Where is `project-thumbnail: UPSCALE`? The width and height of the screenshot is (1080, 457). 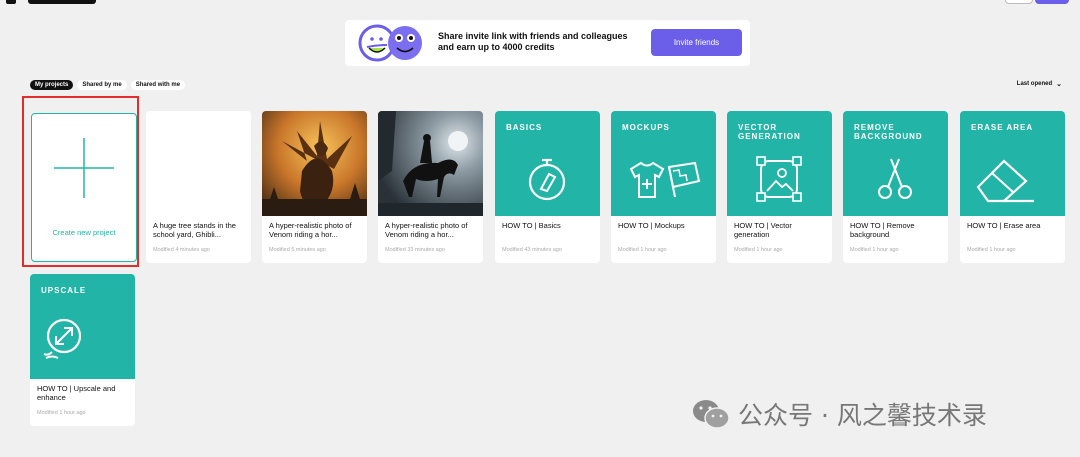
project-thumbnail: UPSCALE is located at coordinates (82, 326).